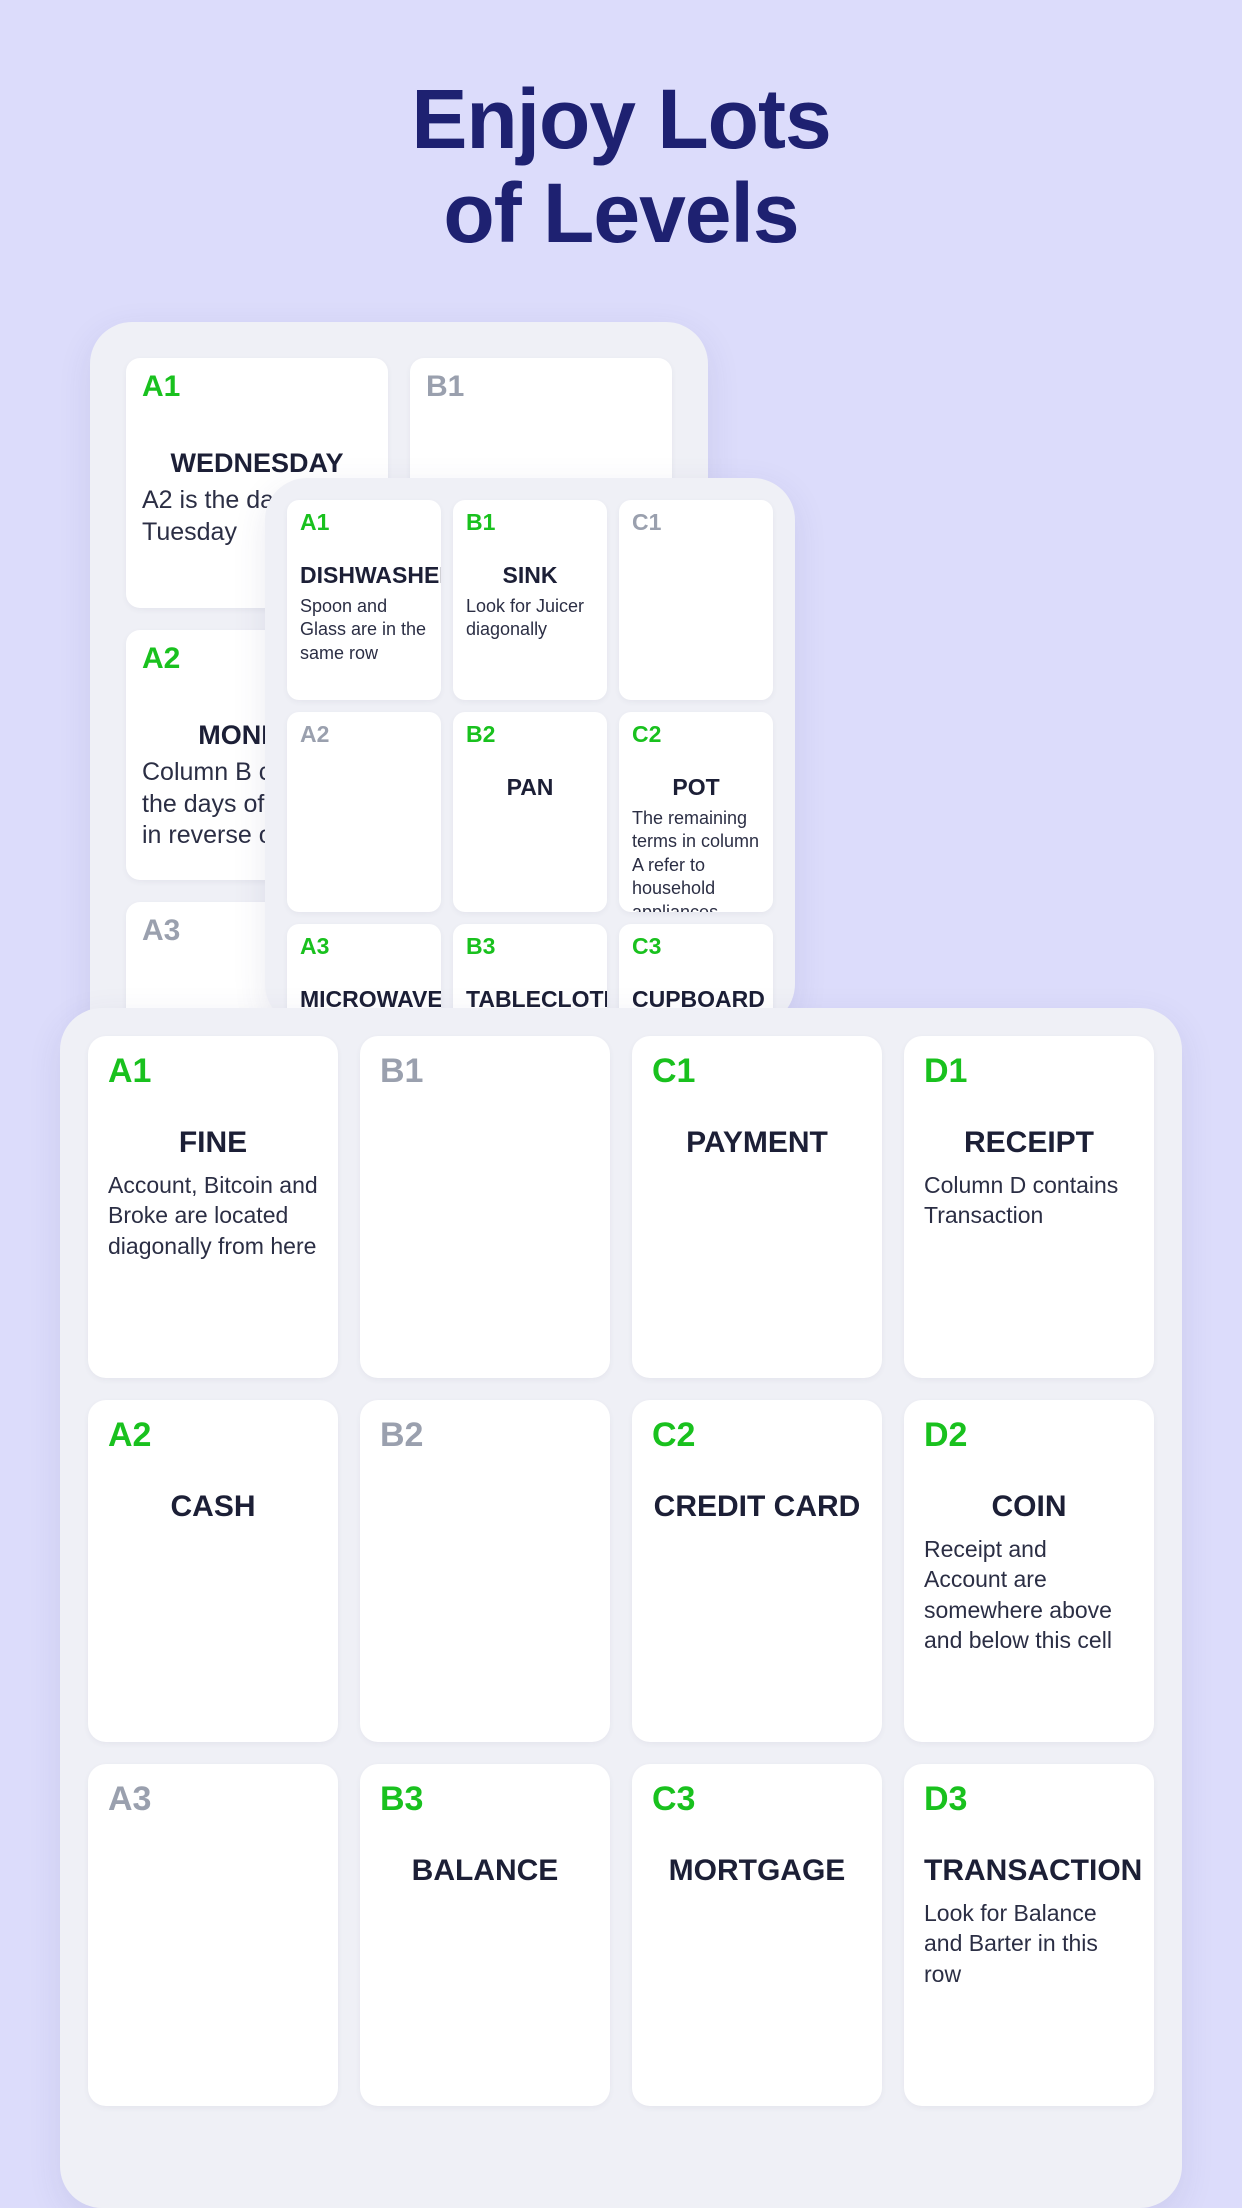 The image size is (1242, 2208). Describe the element at coordinates (696, 600) in the screenshot. I see `puzzle-cell: C1` at that location.